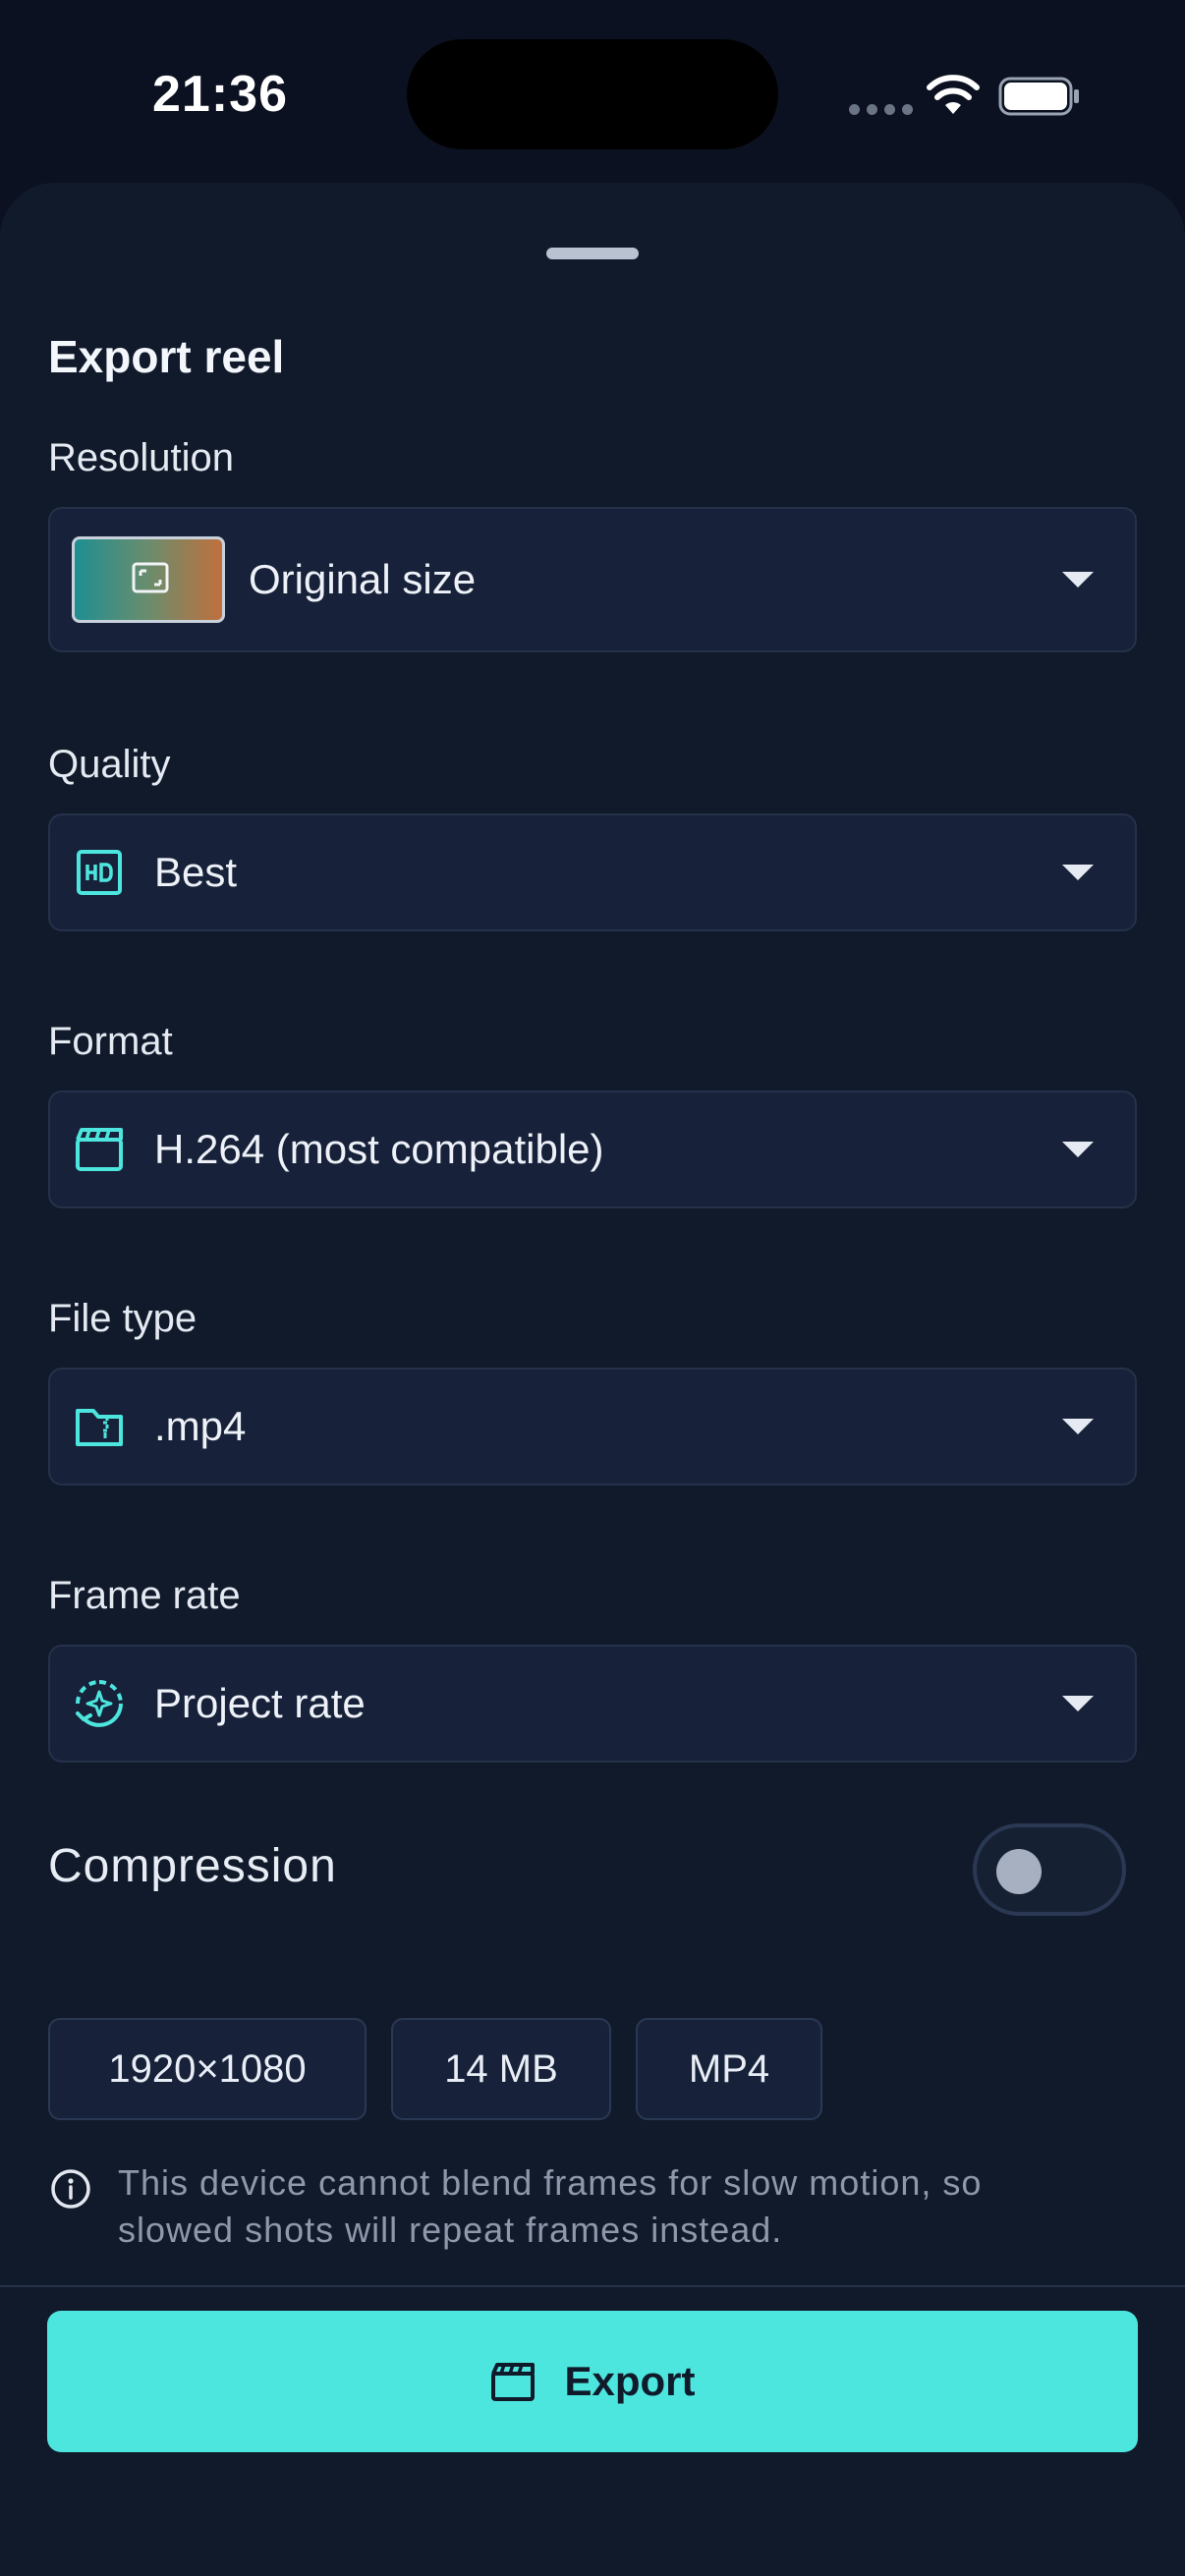 The image size is (1185, 2576). Describe the element at coordinates (111, 1041) in the screenshot. I see `format-label: Format` at that location.